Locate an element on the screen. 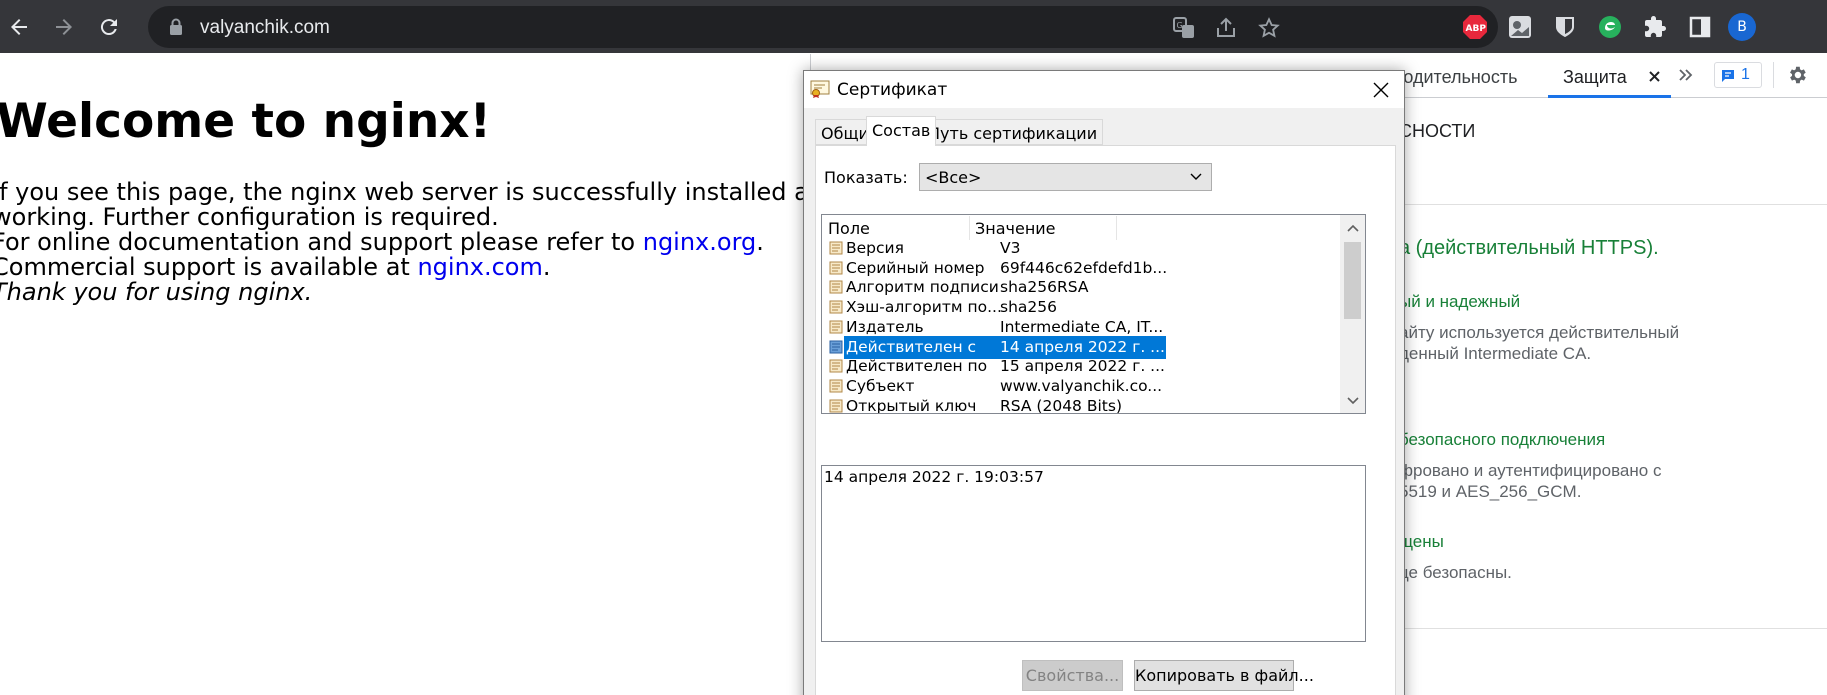 The height and width of the screenshot is (695, 1827). side-panel-icon is located at coordinates (1700, 27).